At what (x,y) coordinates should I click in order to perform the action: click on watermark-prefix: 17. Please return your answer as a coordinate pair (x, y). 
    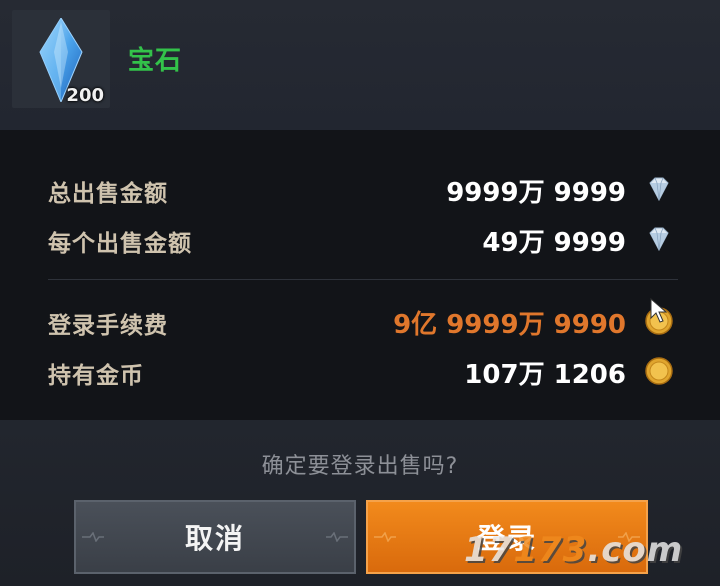
    Looking at the image, I should click on (489, 550).